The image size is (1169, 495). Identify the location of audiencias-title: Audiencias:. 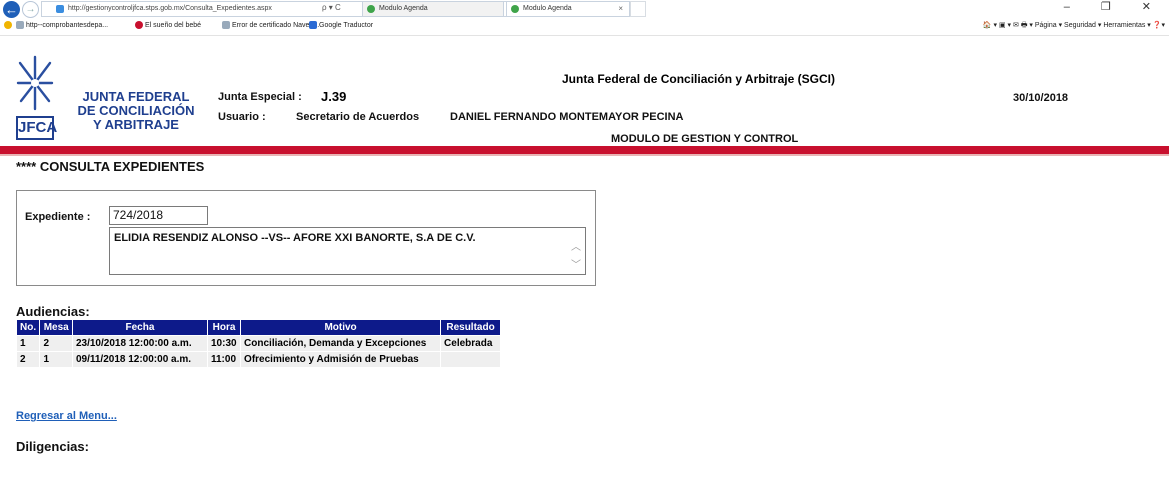
(53, 311).